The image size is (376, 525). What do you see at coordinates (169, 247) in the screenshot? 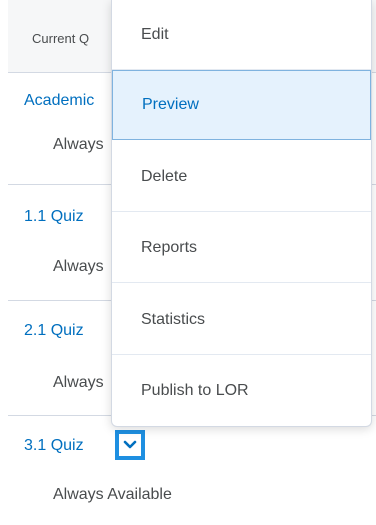
I see `menu-item-label: Reports` at bounding box center [169, 247].